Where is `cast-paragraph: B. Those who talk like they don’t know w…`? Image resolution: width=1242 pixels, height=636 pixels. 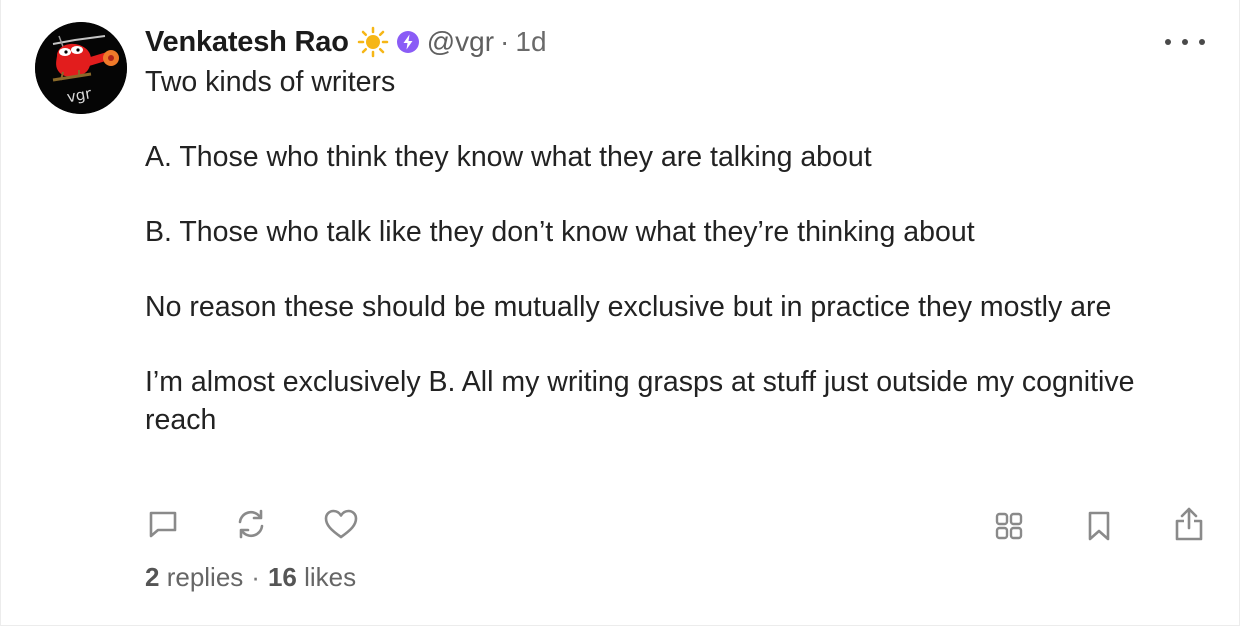
cast-paragraph: B. Those who talk like they don’t know w… is located at coordinates (560, 232).